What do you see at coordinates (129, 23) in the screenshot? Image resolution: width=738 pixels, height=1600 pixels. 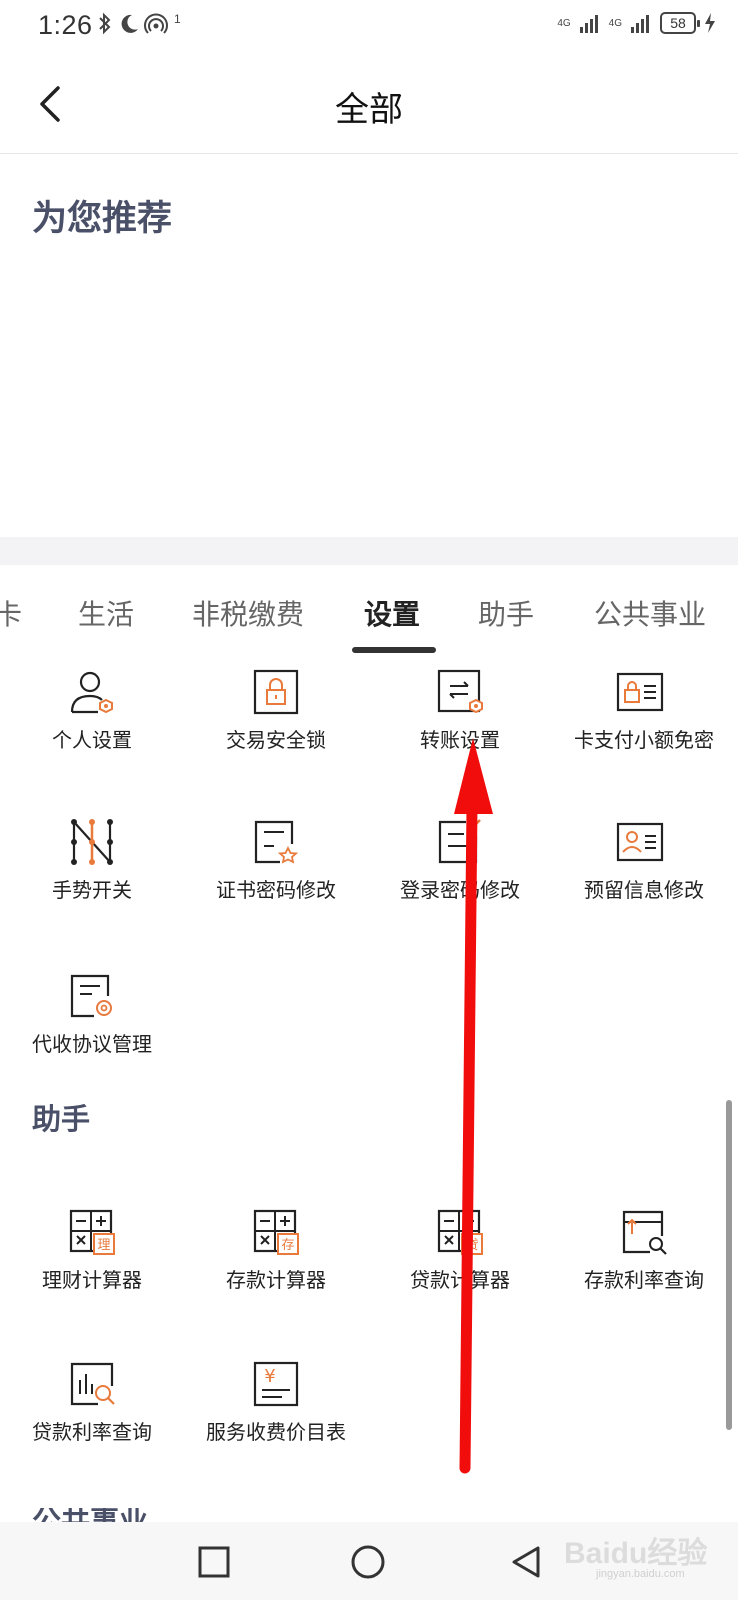 I see `moon-icon` at bounding box center [129, 23].